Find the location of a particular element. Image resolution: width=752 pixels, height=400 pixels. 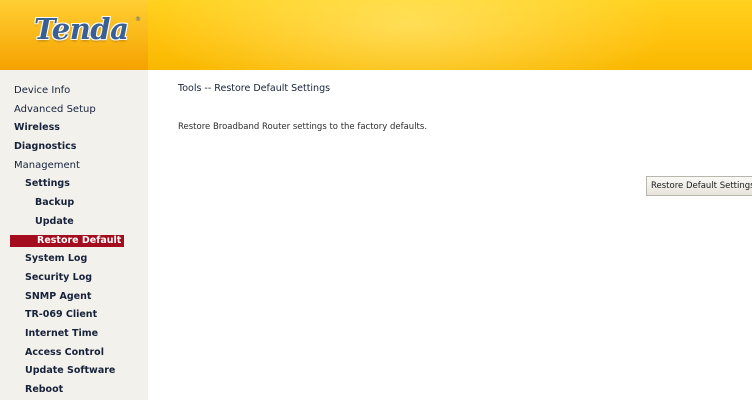

sidebar-item-management: Management is located at coordinates (74, 166).